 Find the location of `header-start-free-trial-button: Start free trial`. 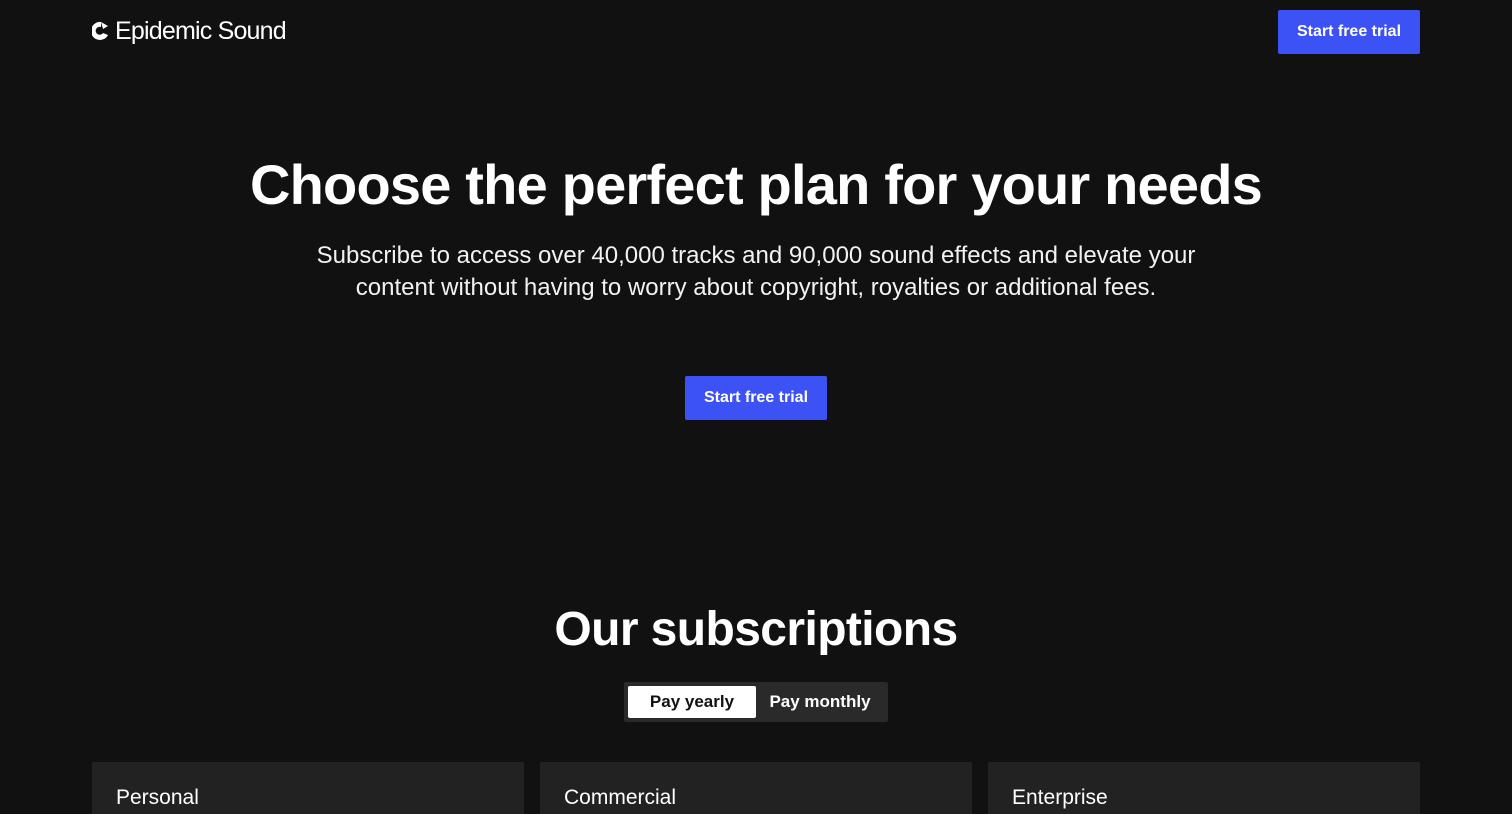

header-start-free-trial-button: Start free trial is located at coordinates (1349, 32).